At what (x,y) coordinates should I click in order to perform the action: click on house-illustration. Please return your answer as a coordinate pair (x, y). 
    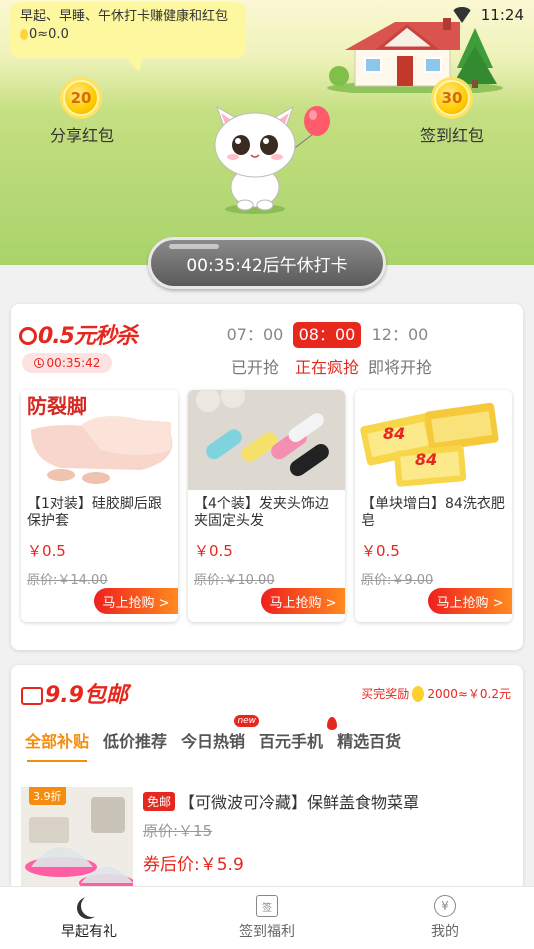
    Looking at the image, I should click on (415, 55).